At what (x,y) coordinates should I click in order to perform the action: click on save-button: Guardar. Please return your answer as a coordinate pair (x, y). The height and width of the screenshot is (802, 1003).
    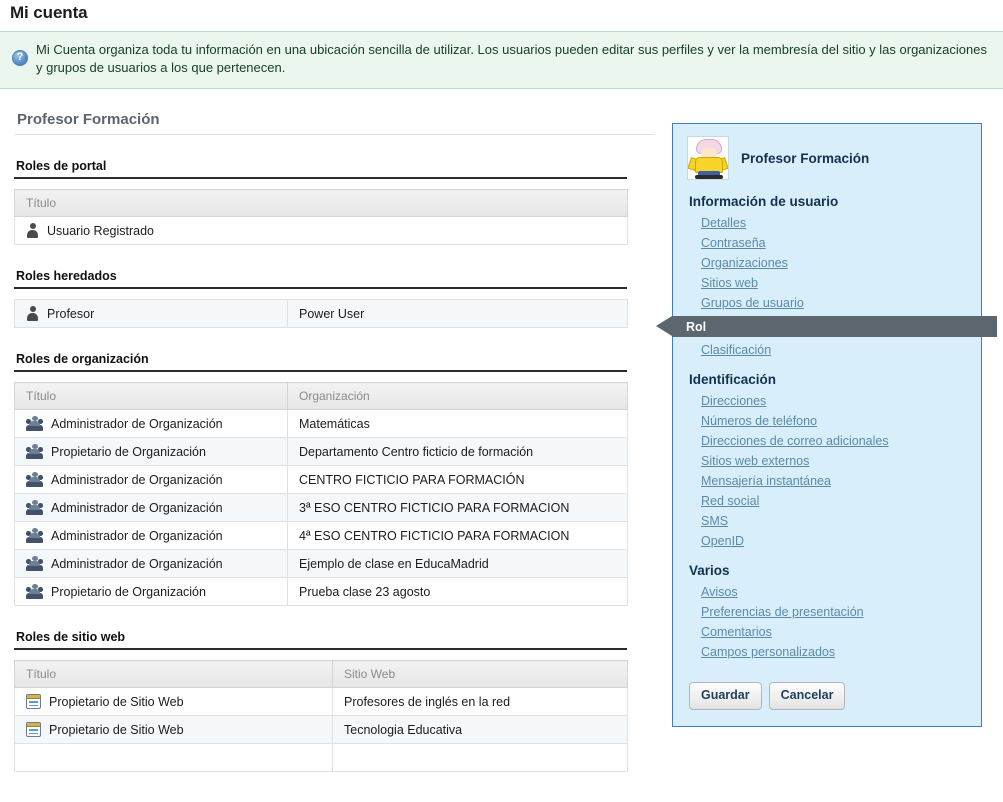
    Looking at the image, I should click on (725, 696).